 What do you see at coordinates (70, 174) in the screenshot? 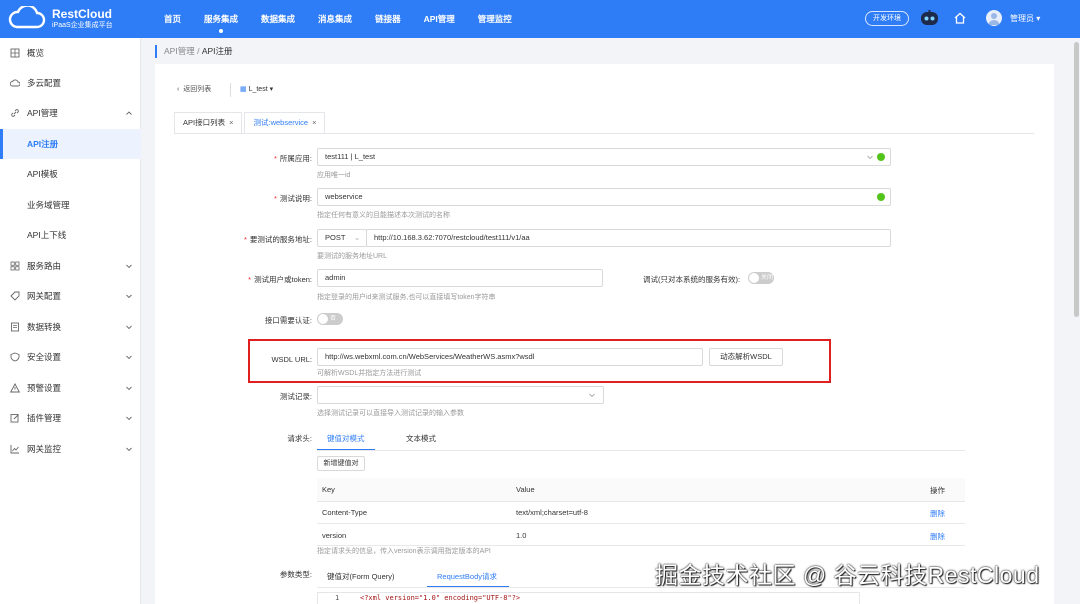
I see `sidebar-item-api-template: API模板` at bounding box center [70, 174].